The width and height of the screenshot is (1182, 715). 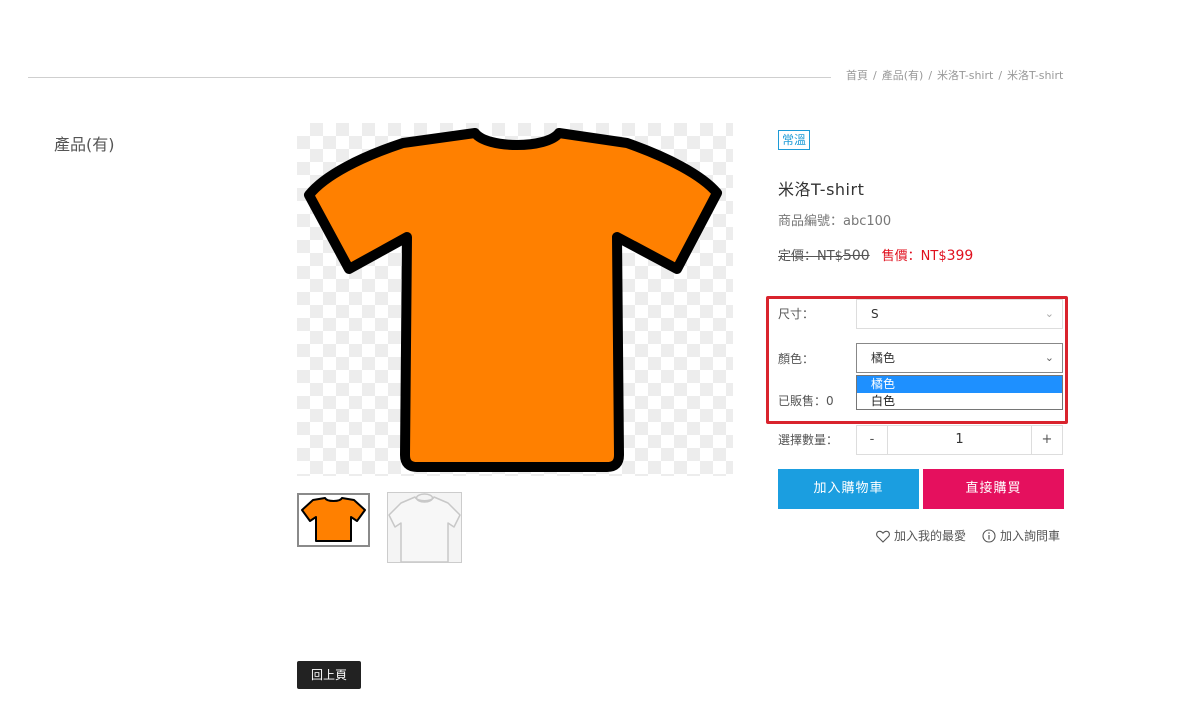 I want to click on color-option-white: 白色, so click(x=959, y=401).